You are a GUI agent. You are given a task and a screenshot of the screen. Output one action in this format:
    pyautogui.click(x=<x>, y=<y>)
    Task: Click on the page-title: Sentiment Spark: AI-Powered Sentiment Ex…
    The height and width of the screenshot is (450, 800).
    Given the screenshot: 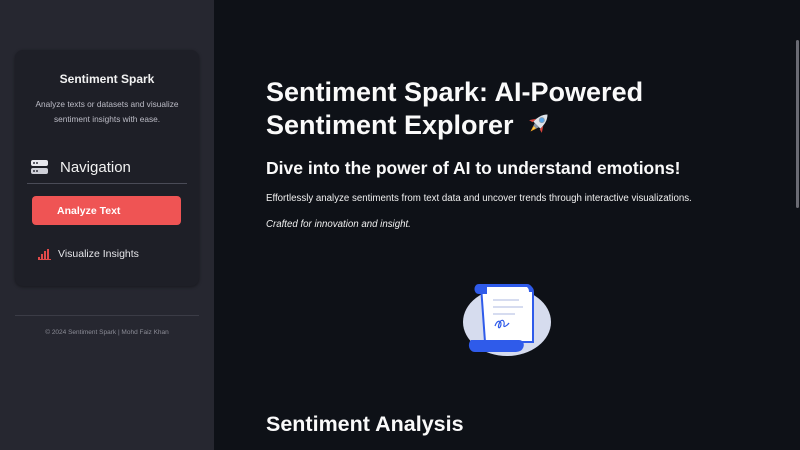 What is the action you would take?
    pyautogui.click(x=501, y=110)
    